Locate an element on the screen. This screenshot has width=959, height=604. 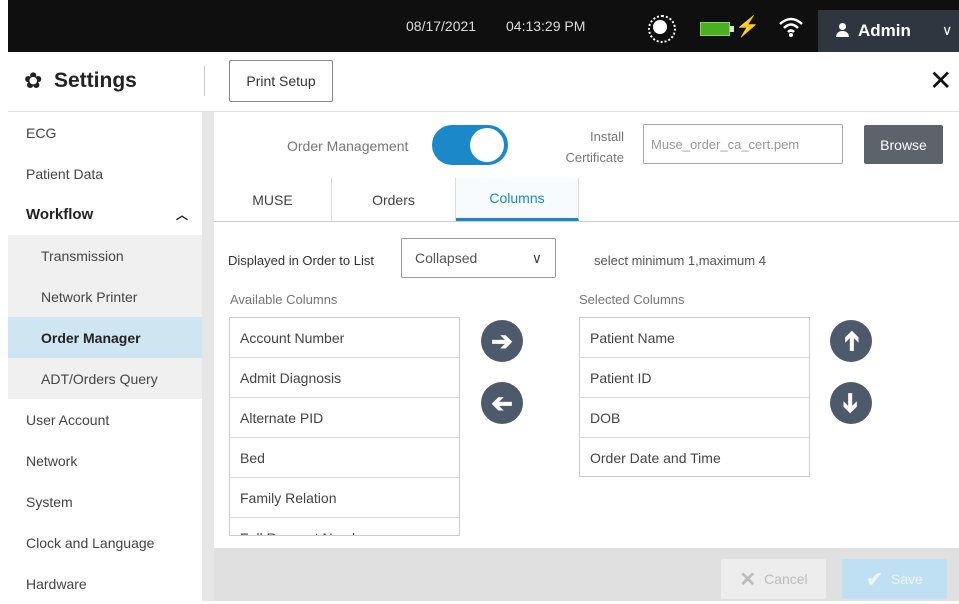
arrow-right-icon: ➔ is located at coordinates (502, 341).